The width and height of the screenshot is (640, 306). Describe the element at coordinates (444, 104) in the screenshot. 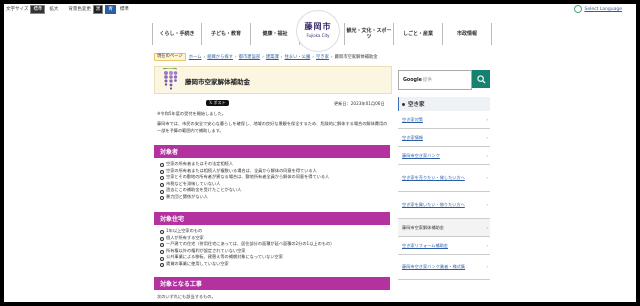

I see `sidebar-heading: 空き家` at that location.